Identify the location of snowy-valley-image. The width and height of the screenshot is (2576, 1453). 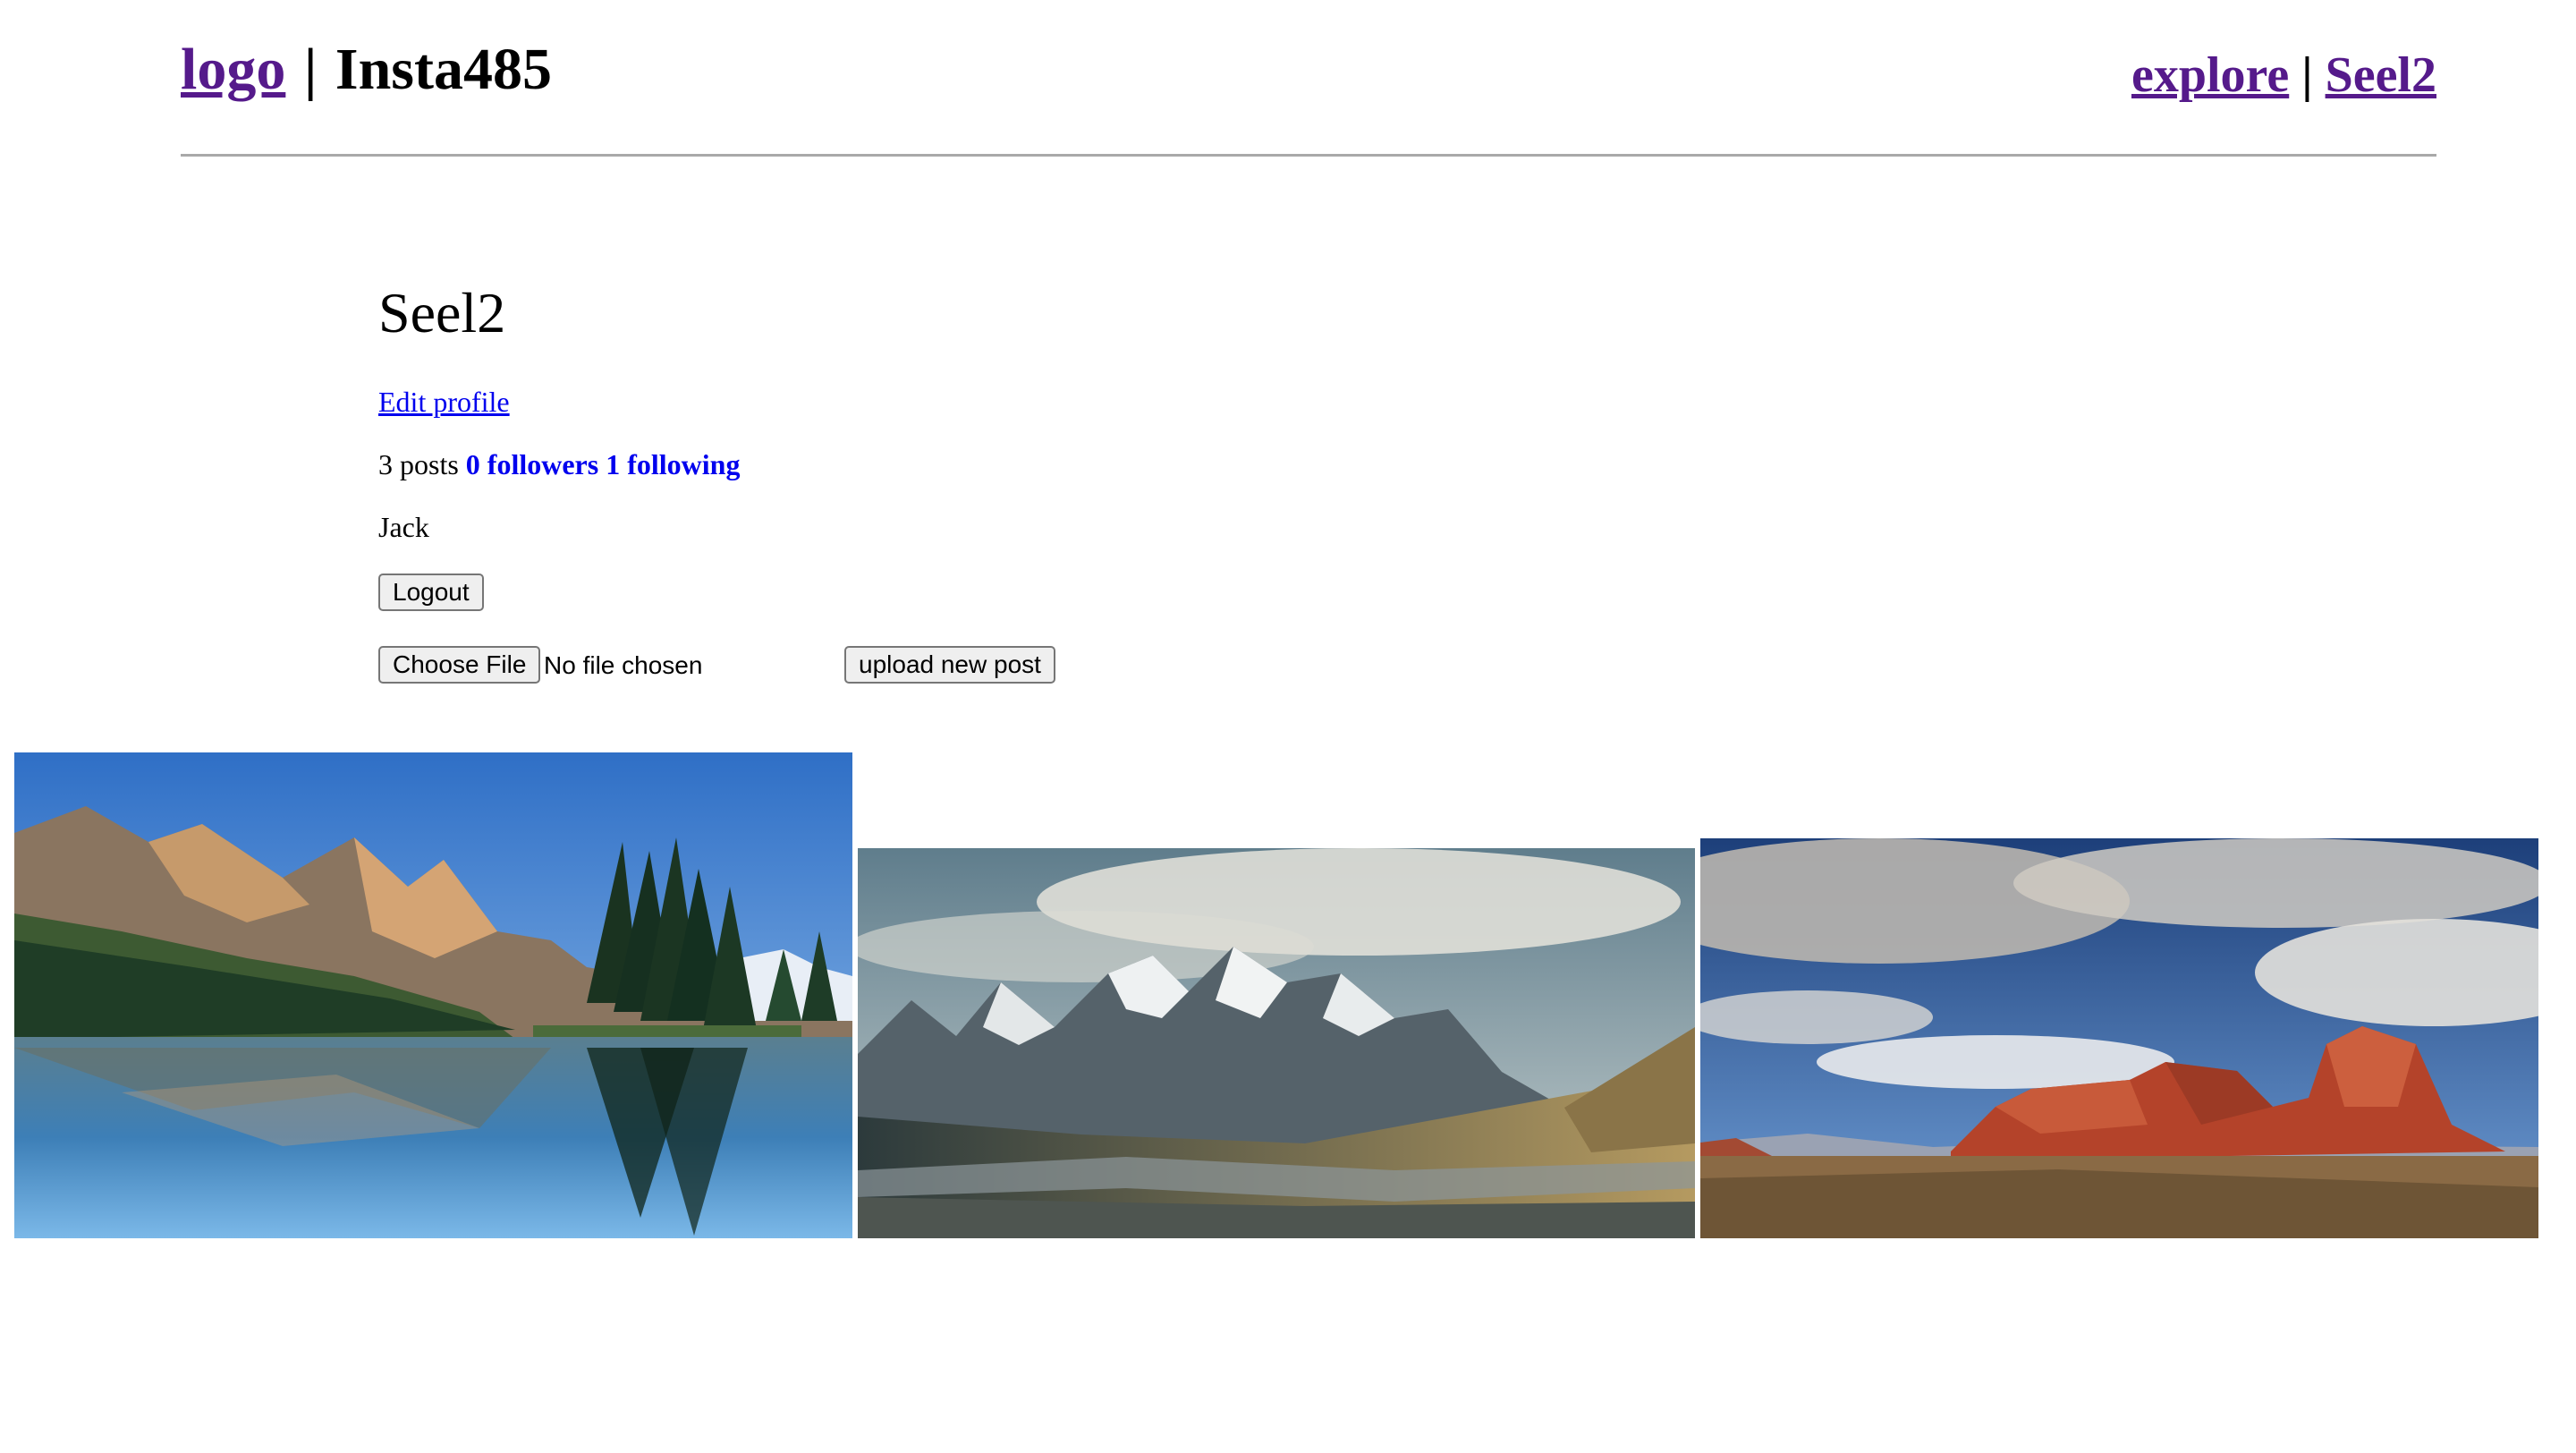
(1276, 1043).